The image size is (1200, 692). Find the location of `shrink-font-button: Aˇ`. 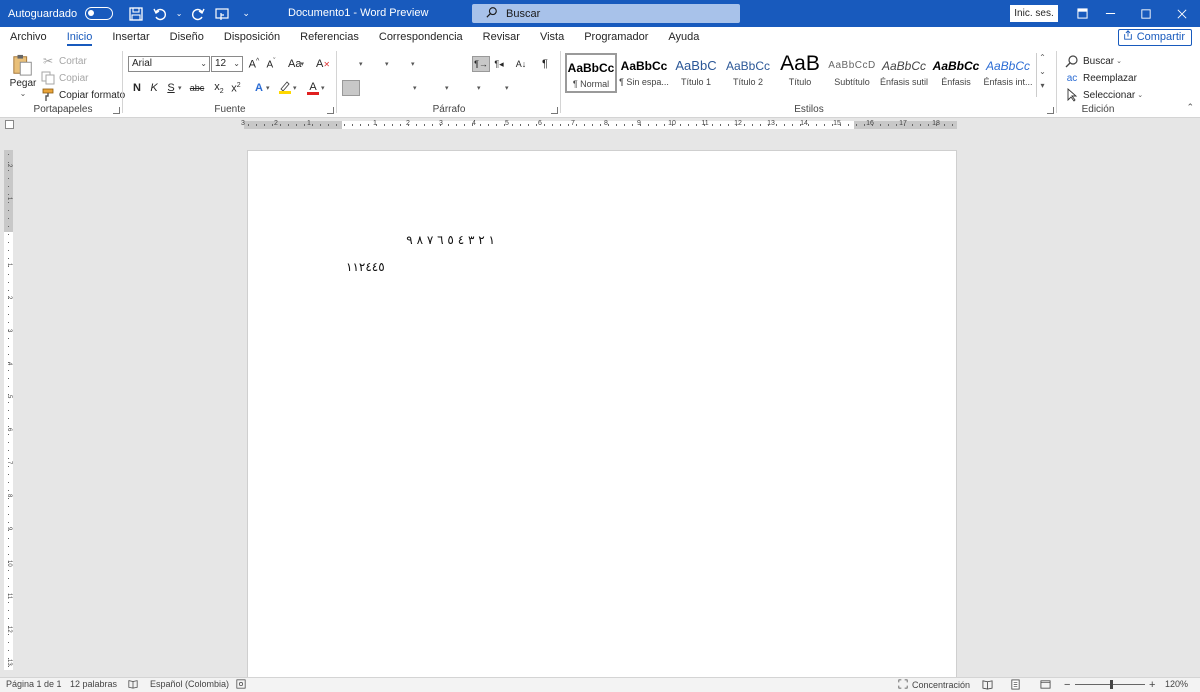

shrink-font-button: Aˇ is located at coordinates (271, 64).